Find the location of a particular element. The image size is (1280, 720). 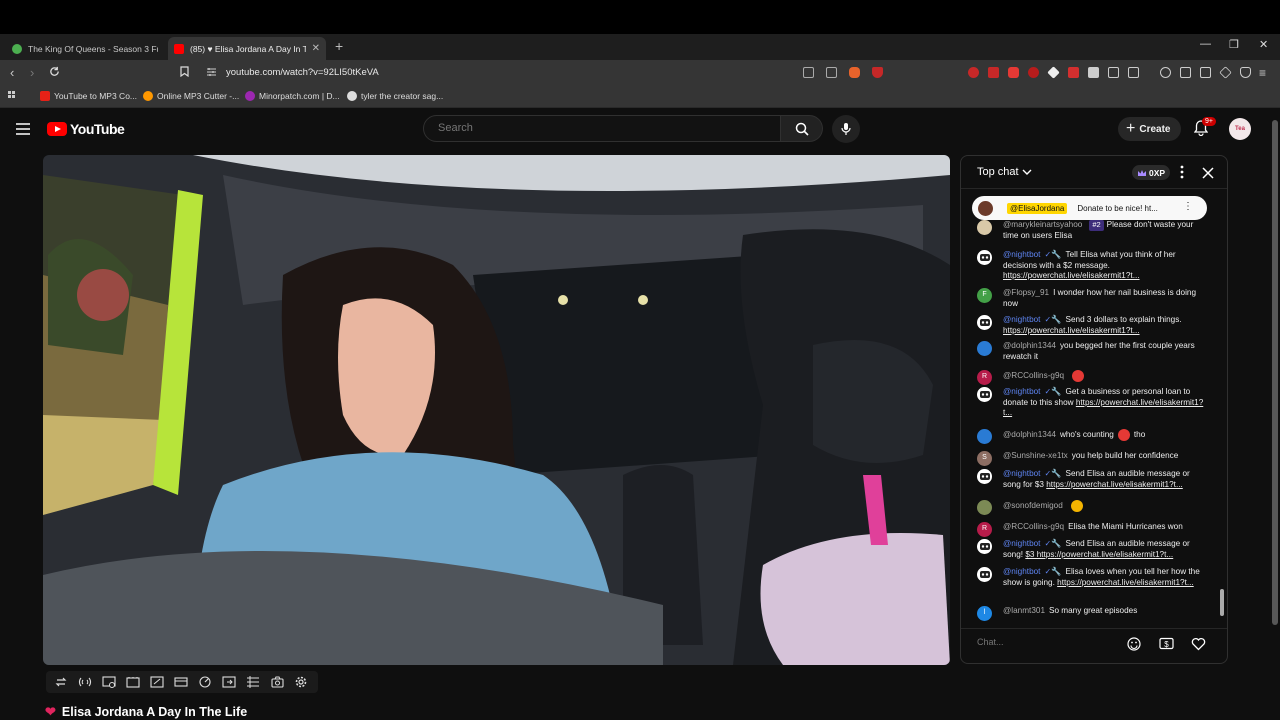

super-chat-icon: $ is located at coordinates (1166, 646).